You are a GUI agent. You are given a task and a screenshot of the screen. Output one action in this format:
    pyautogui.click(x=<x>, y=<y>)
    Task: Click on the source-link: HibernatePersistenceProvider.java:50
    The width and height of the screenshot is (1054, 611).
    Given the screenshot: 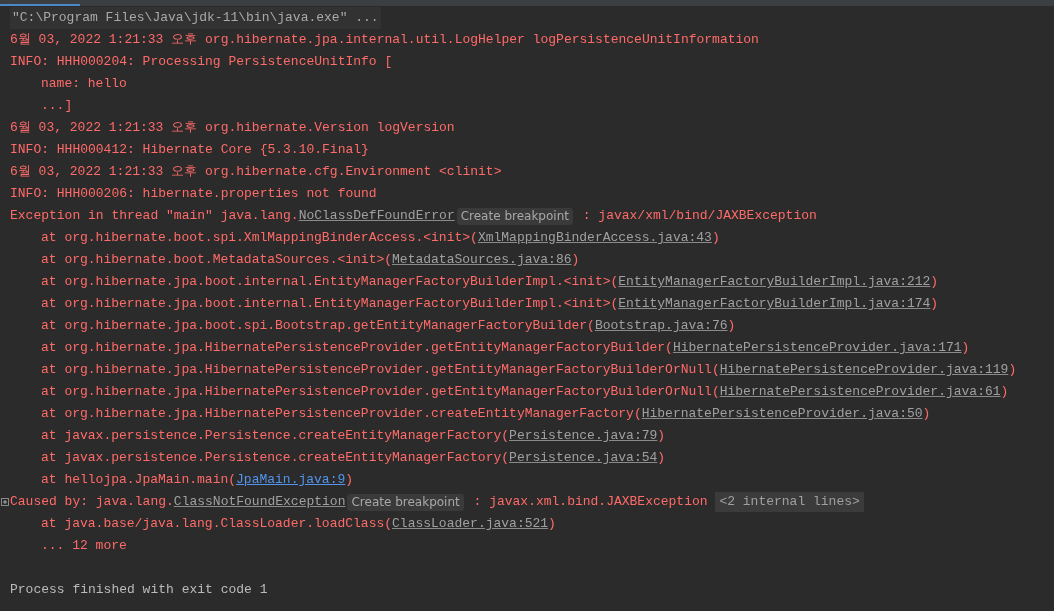 What is the action you would take?
    pyautogui.click(x=782, y=414)
    